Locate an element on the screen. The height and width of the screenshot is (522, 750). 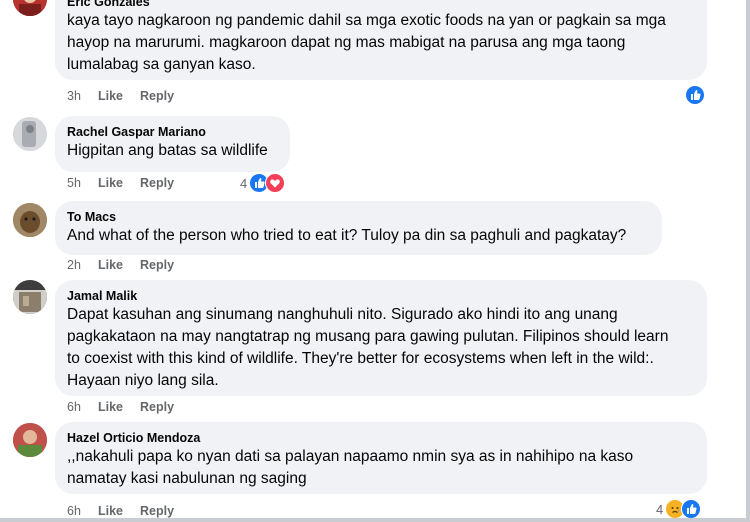
comment-time: 5h is located at coordinates (82, 183).